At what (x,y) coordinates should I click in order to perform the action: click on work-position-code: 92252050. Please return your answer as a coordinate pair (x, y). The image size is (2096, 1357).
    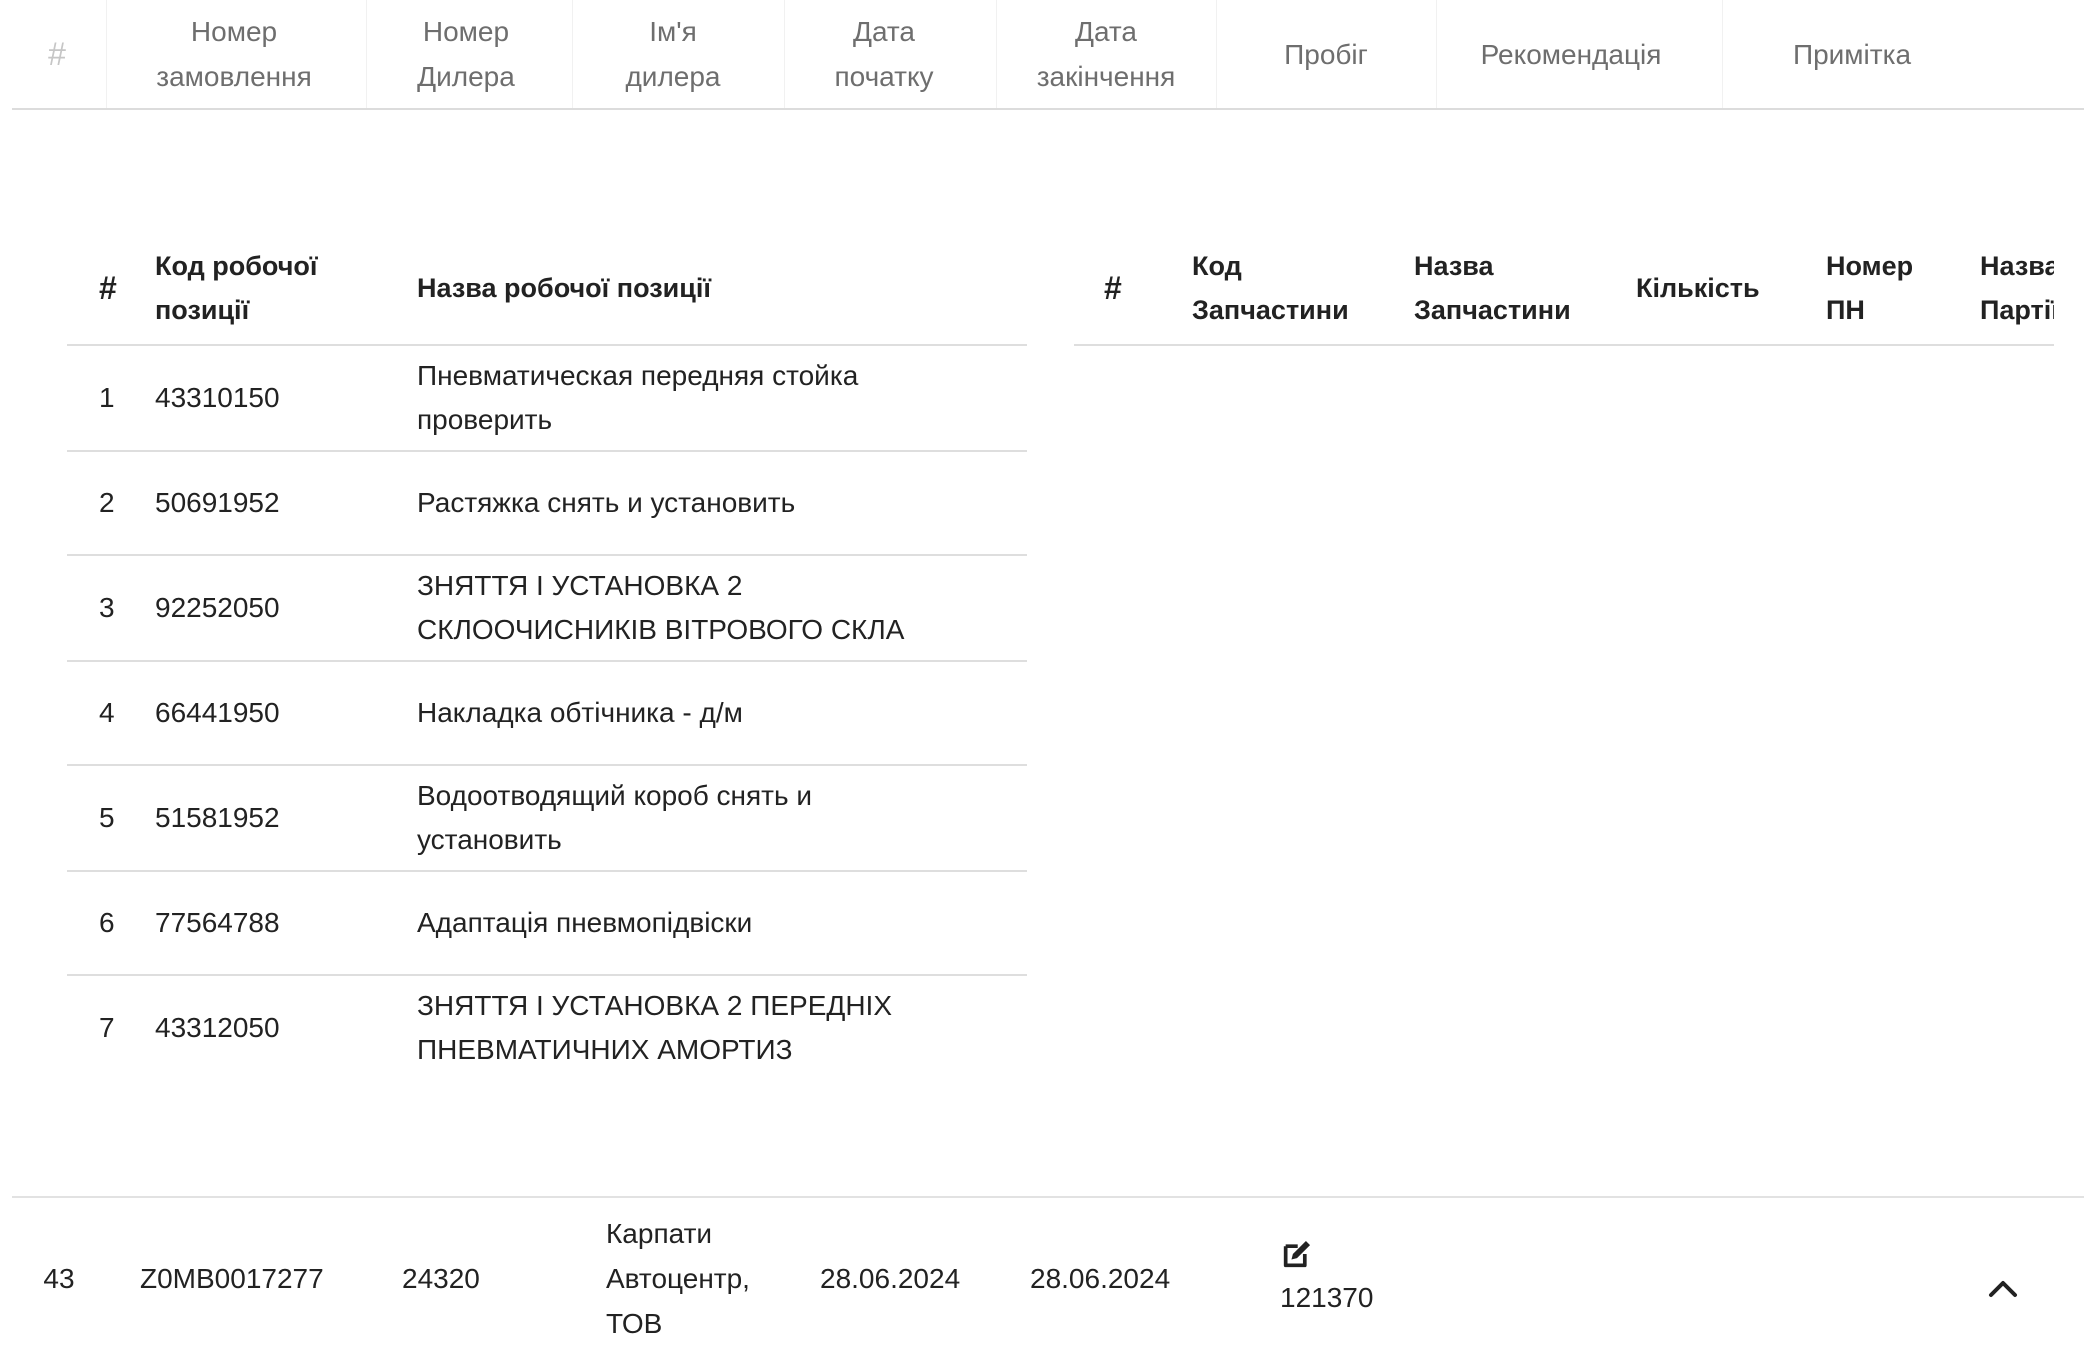
    Looking at the image, I should click on (286, 608).